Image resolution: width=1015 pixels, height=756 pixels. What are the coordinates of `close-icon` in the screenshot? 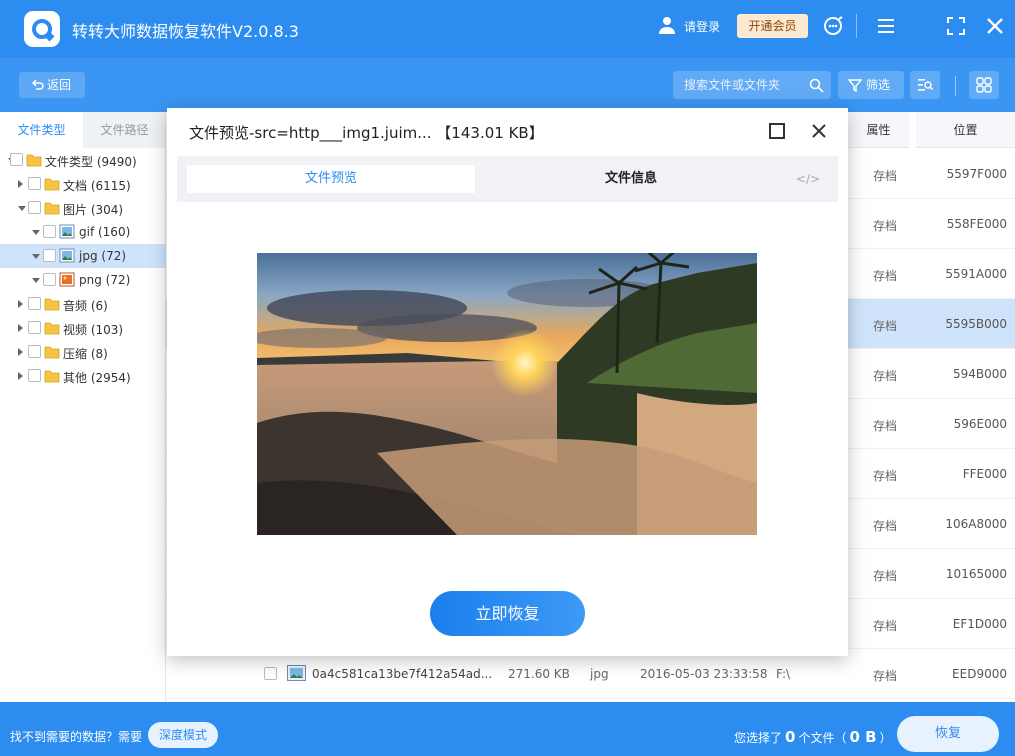 It's located at (995, 26).